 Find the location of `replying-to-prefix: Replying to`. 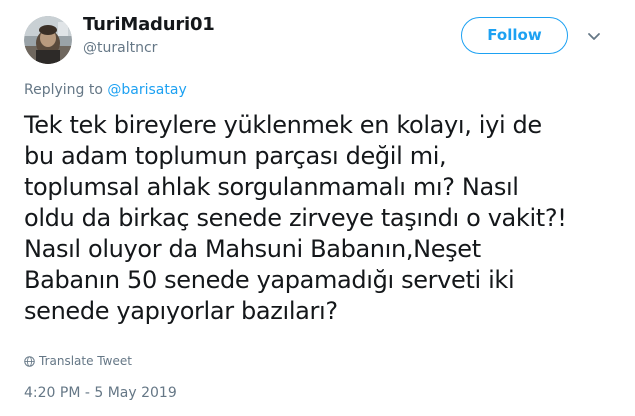

replying-to-prefix: Replying to is located at coordinates (66, 90).